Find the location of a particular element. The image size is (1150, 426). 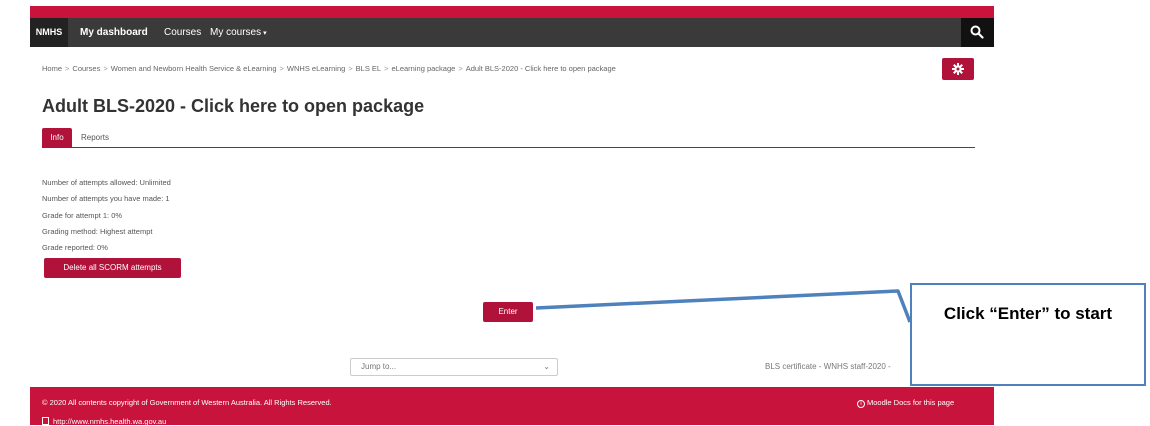

instruction-callout: Click “Enter” to start is located at coordinates (1028, 334).